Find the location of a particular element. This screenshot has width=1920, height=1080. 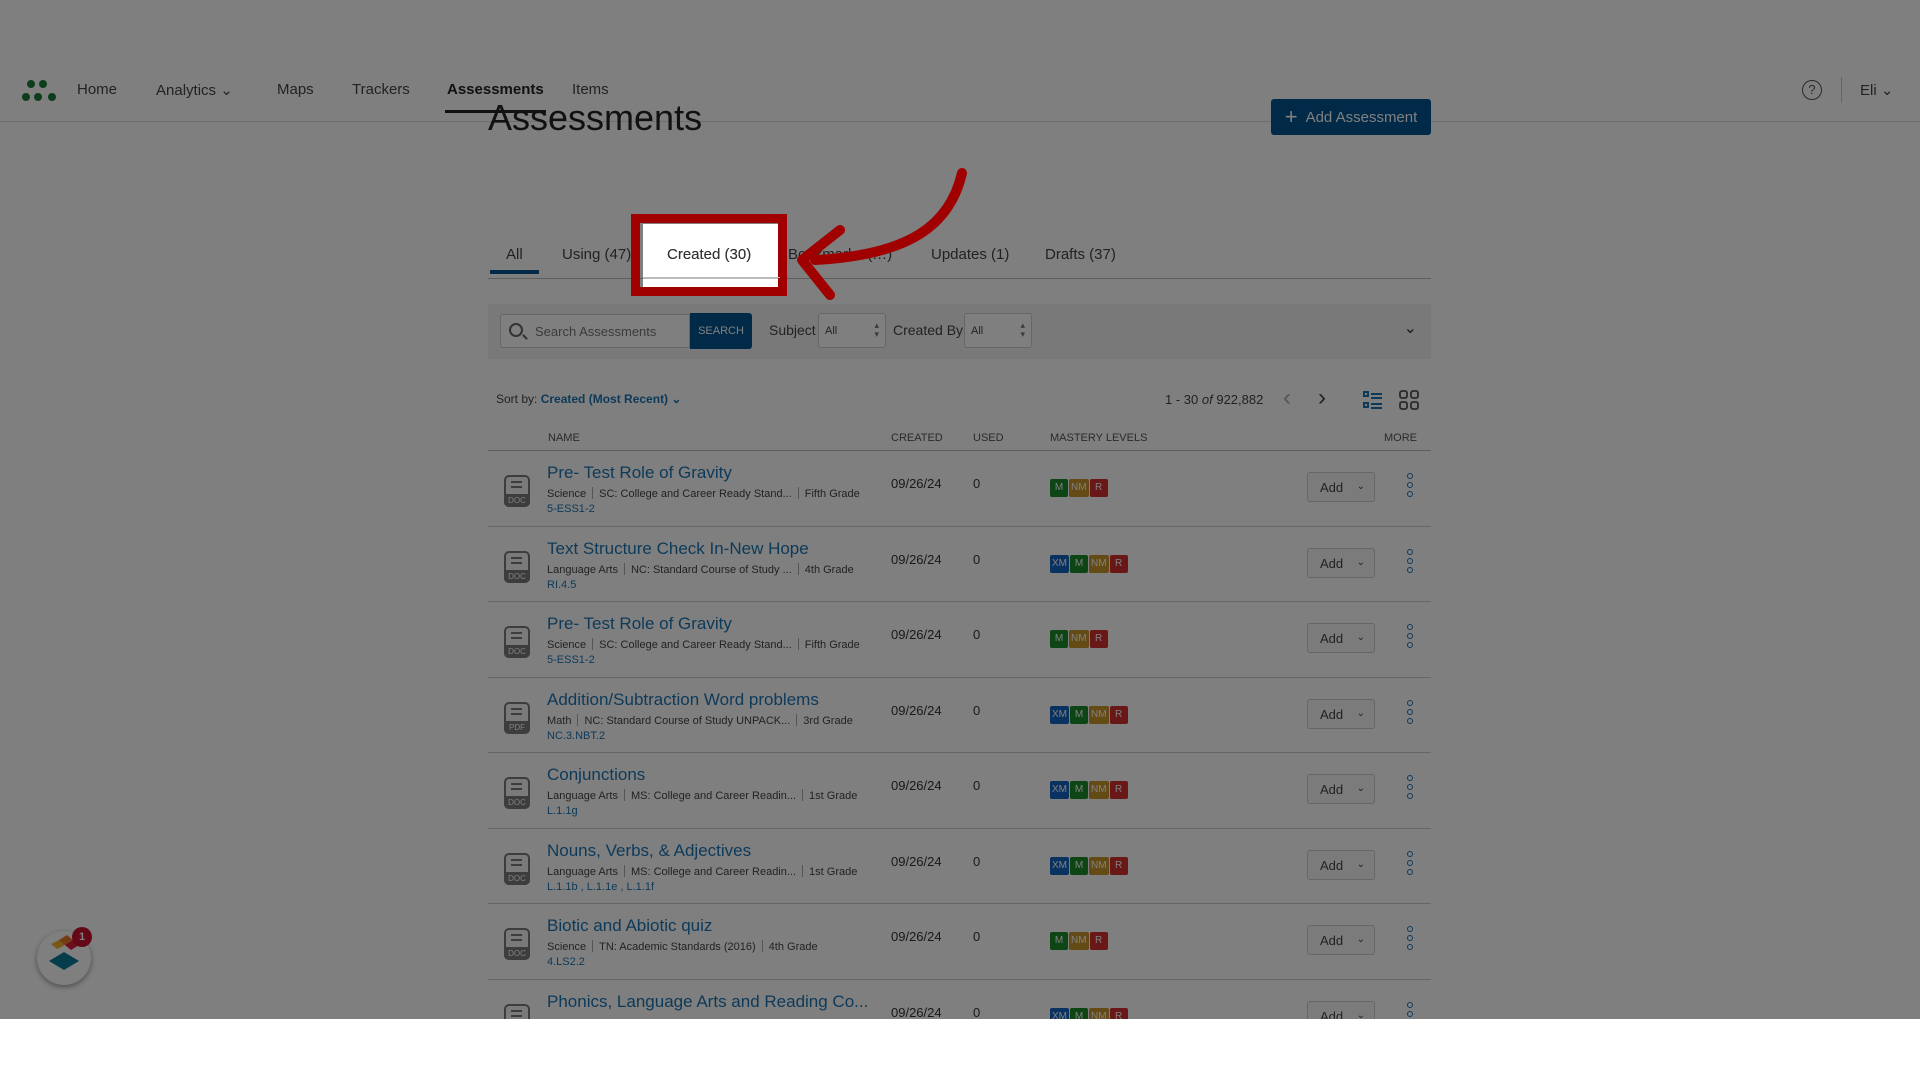

assessment-name-link: Text Structure Check In-New Hope is located at coordinates (678, 549).